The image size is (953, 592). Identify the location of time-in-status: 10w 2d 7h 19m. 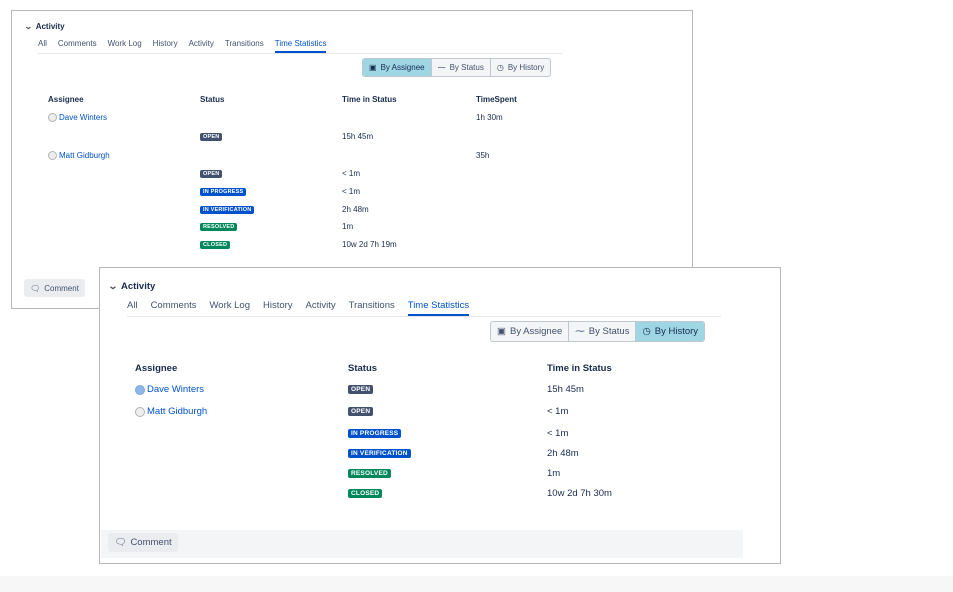
(369, 244).